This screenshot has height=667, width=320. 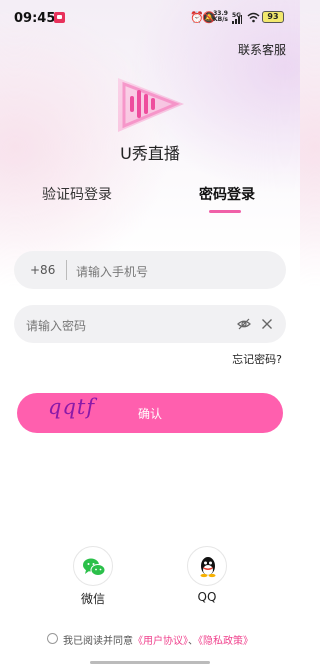 I want to click on agreement-prefix: 我已阅读并同意, so click(x=98, y=641).